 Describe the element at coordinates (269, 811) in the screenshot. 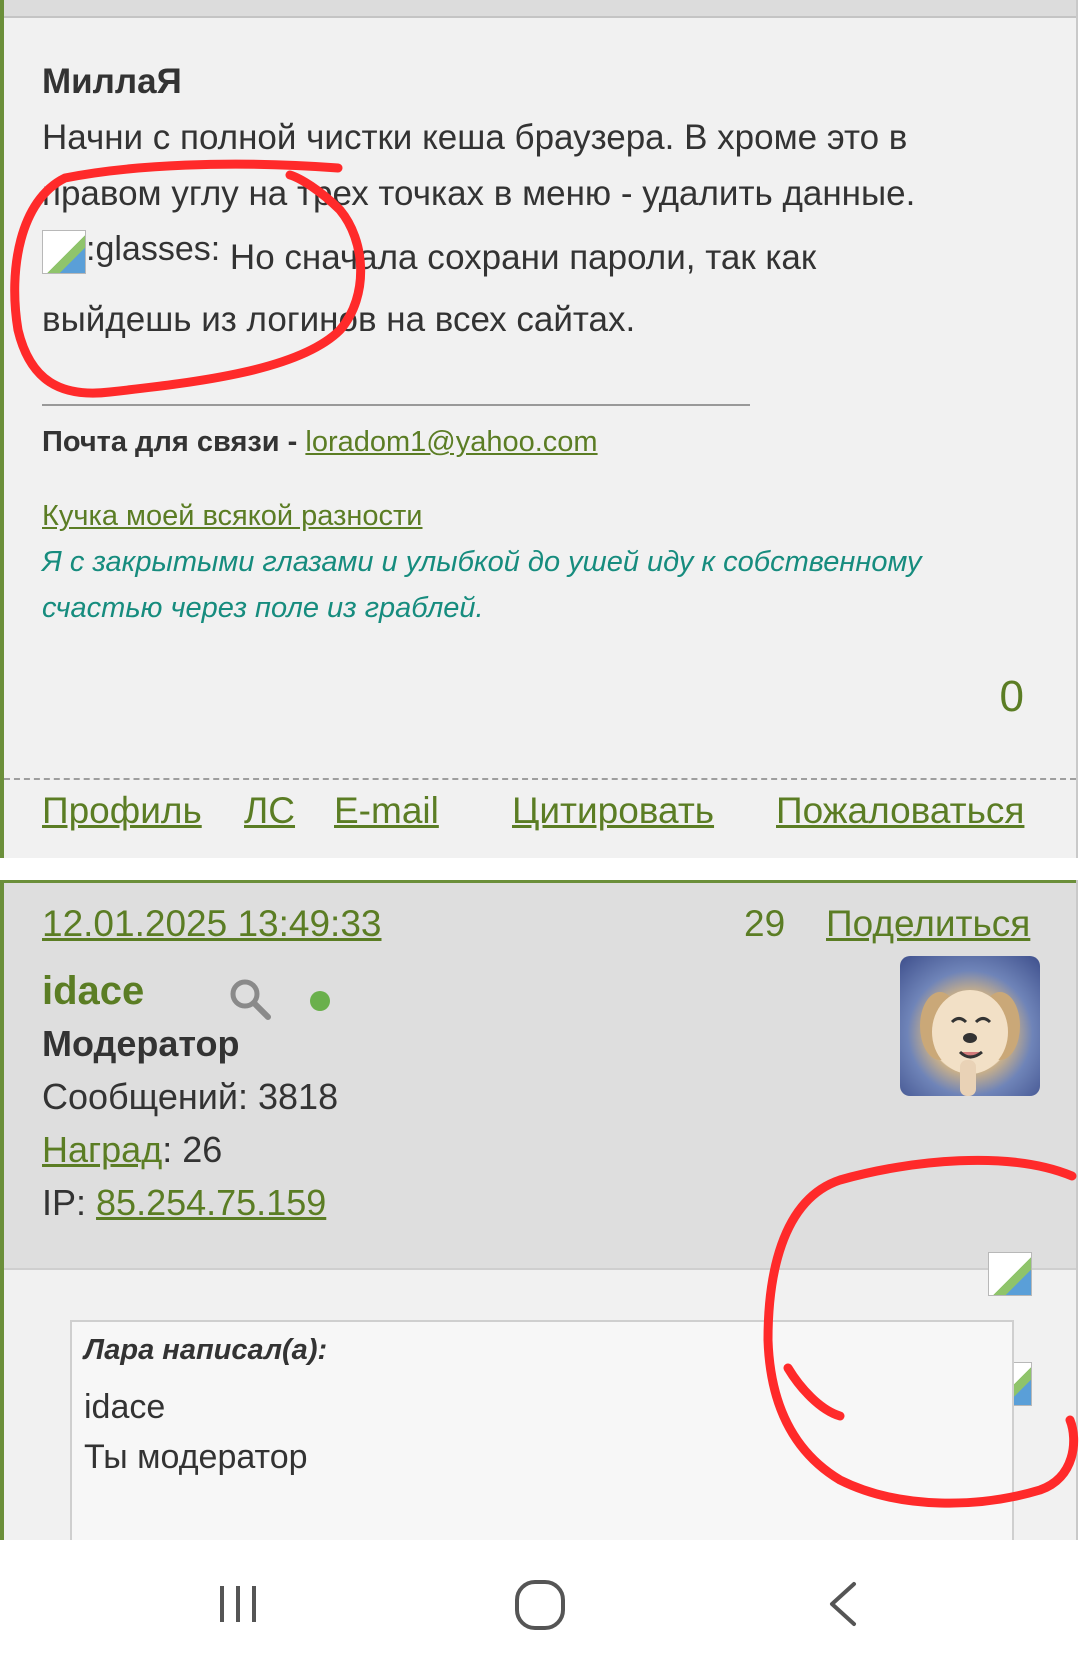

I see `private-message-link: ЛС` at that location.